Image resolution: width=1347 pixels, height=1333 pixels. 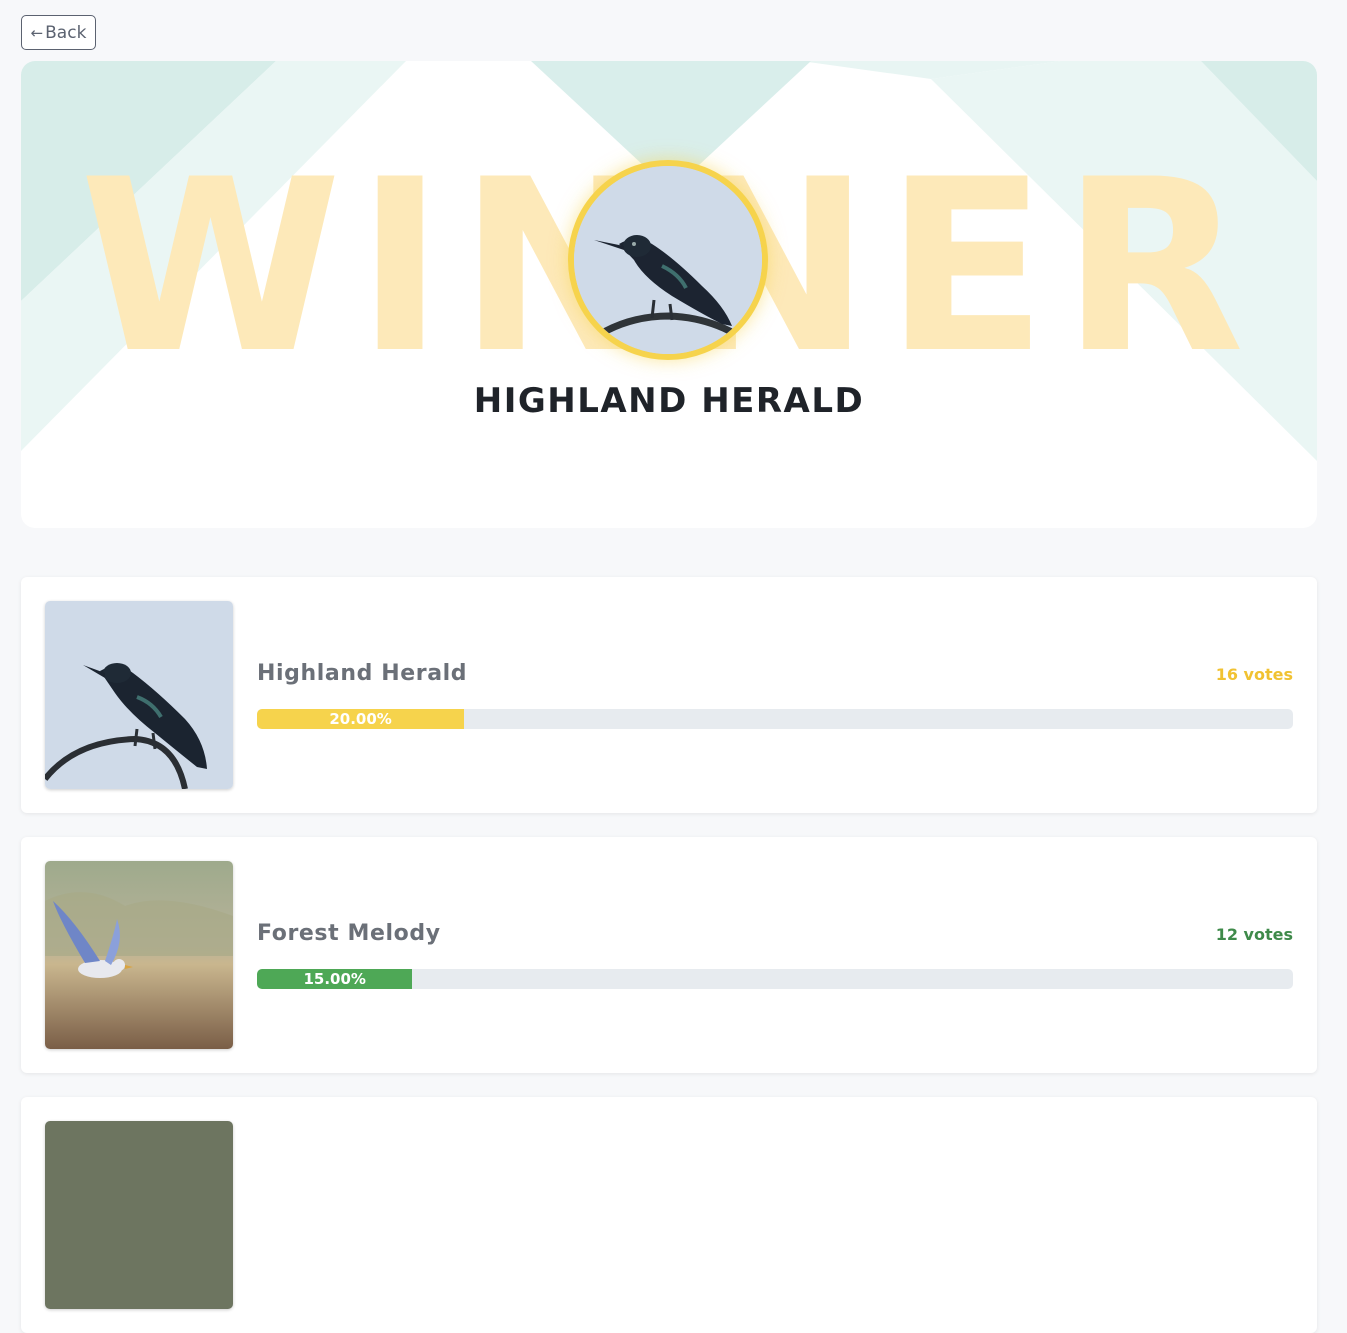 I want to click on winner-name: HIGHLAND HERALD, so click(x=669, y=401).